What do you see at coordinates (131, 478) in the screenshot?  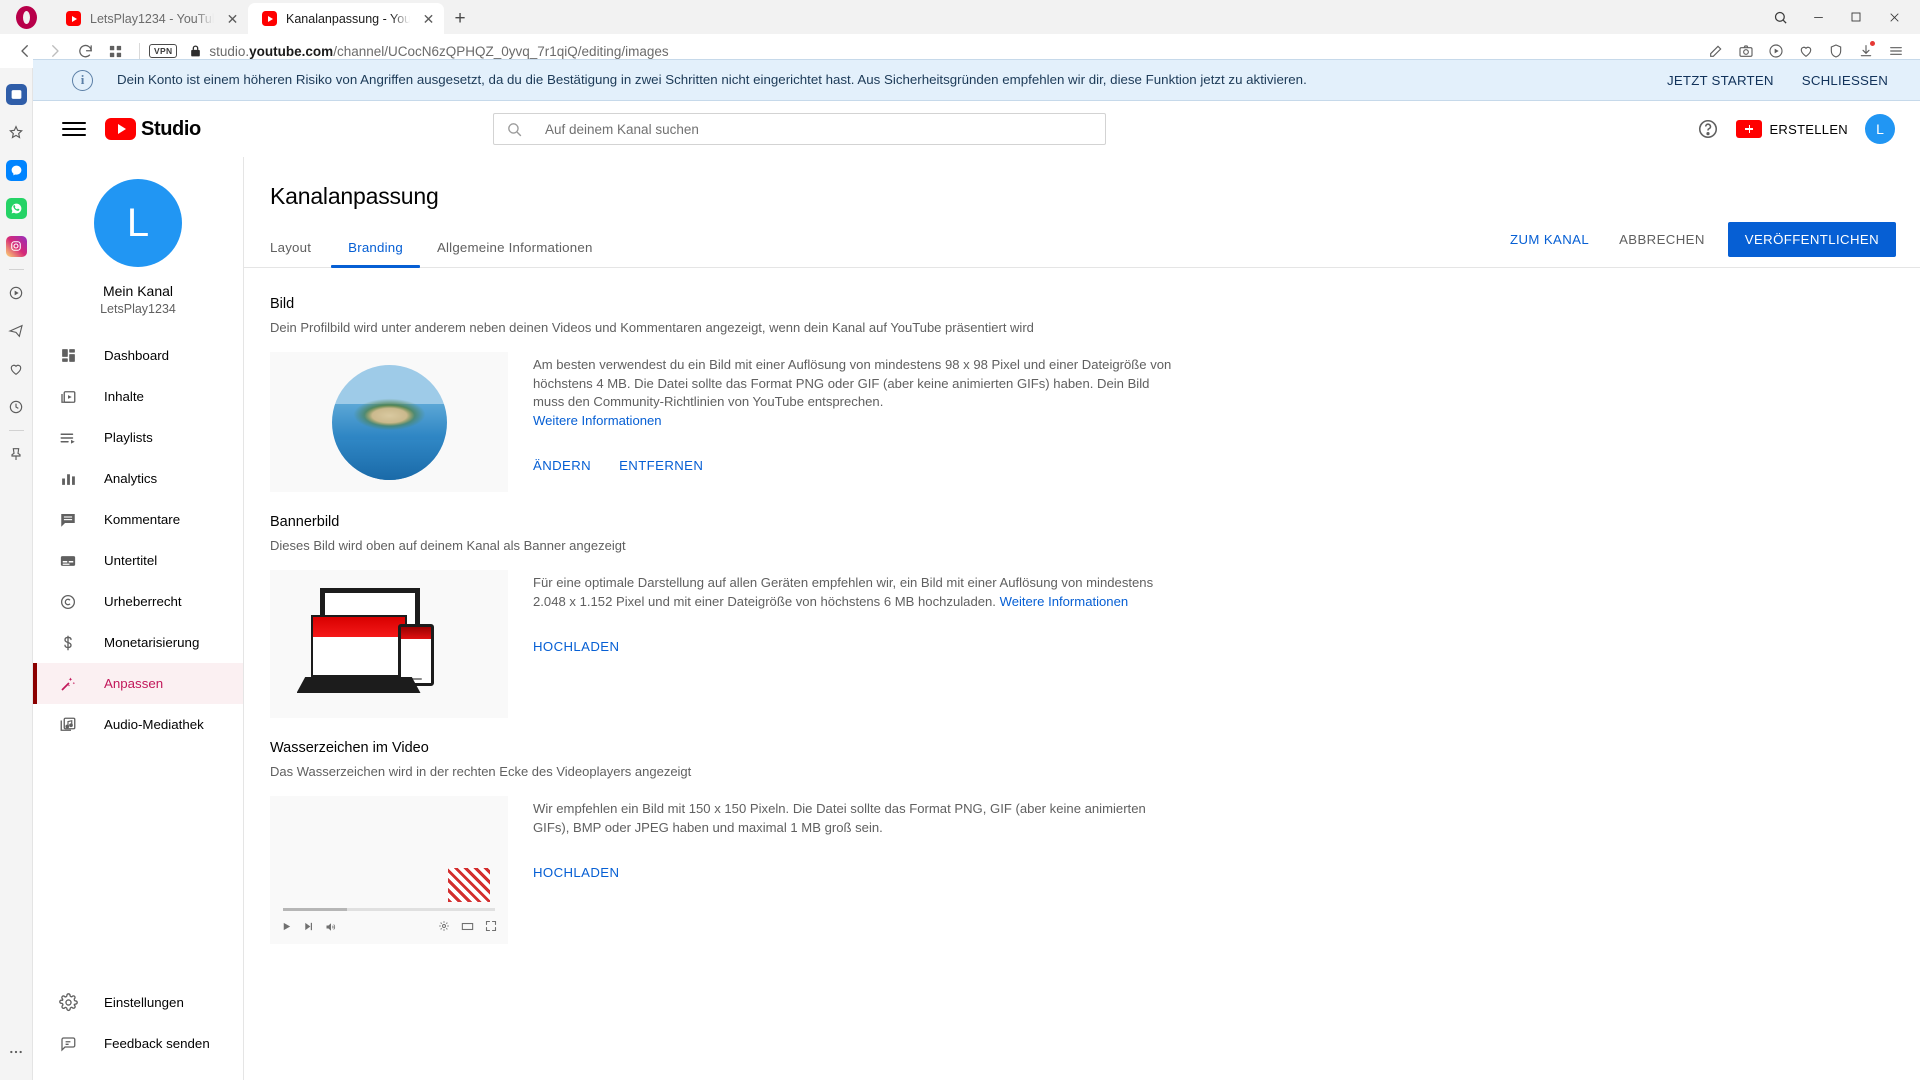 I see `sidebar-item-label: Analytics` at bounding box center [131, 478].